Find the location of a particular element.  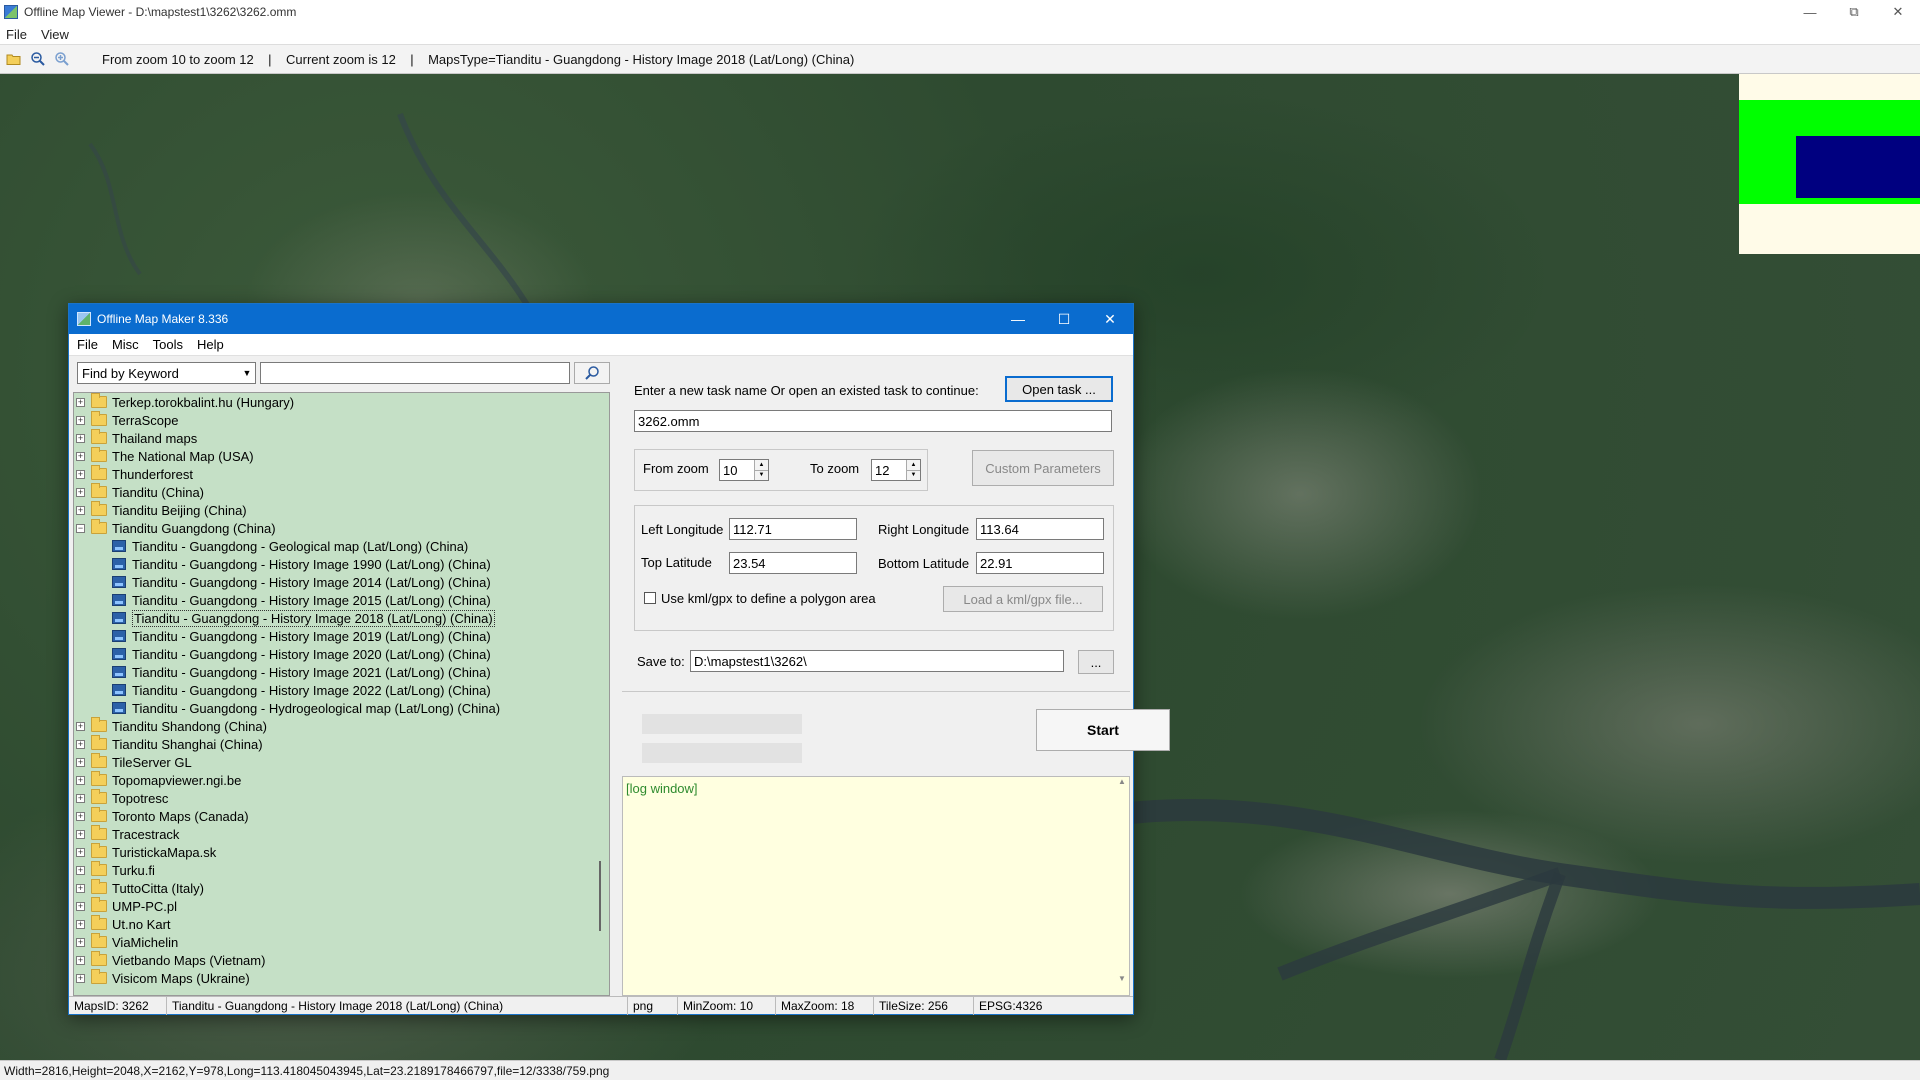

custom-parameters-button: Custom Parameters is located at coordinates (1043, 468).